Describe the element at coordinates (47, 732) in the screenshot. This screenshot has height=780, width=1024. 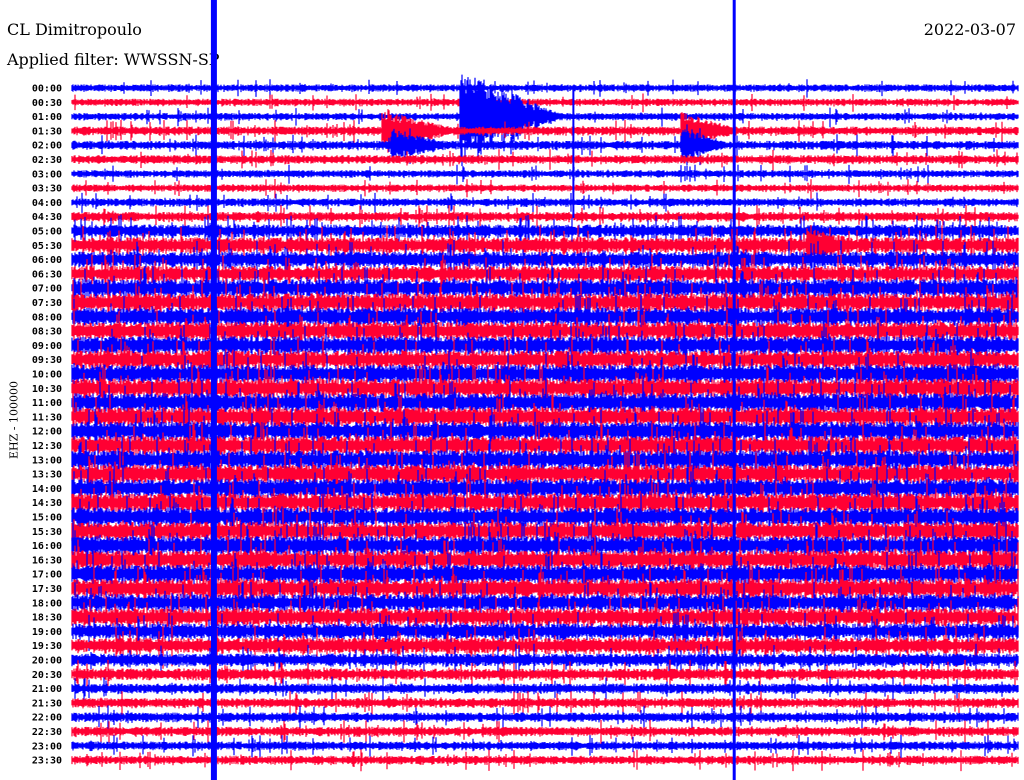
I see `row-time-label: 22:30` at that location.